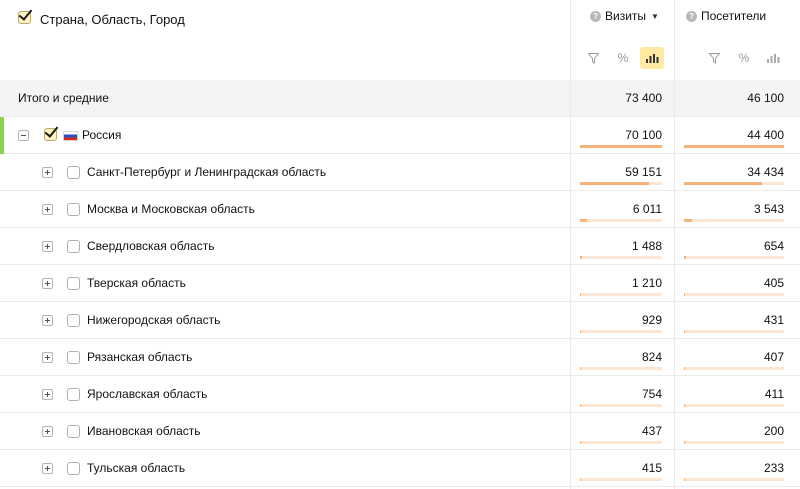 The image size is (800, 489). What do you see at coordinates (744, 58) in the screenshot?
I see `visitors-percent-icon: %` at bounding box center [744, 58].